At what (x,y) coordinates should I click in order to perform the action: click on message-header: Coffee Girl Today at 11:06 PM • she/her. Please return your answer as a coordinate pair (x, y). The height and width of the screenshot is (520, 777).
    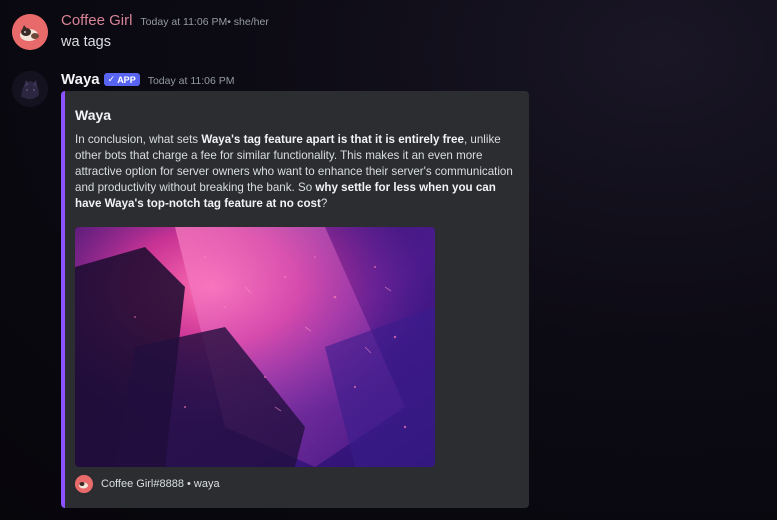
    Looking at the image, I should click on (165, 20).